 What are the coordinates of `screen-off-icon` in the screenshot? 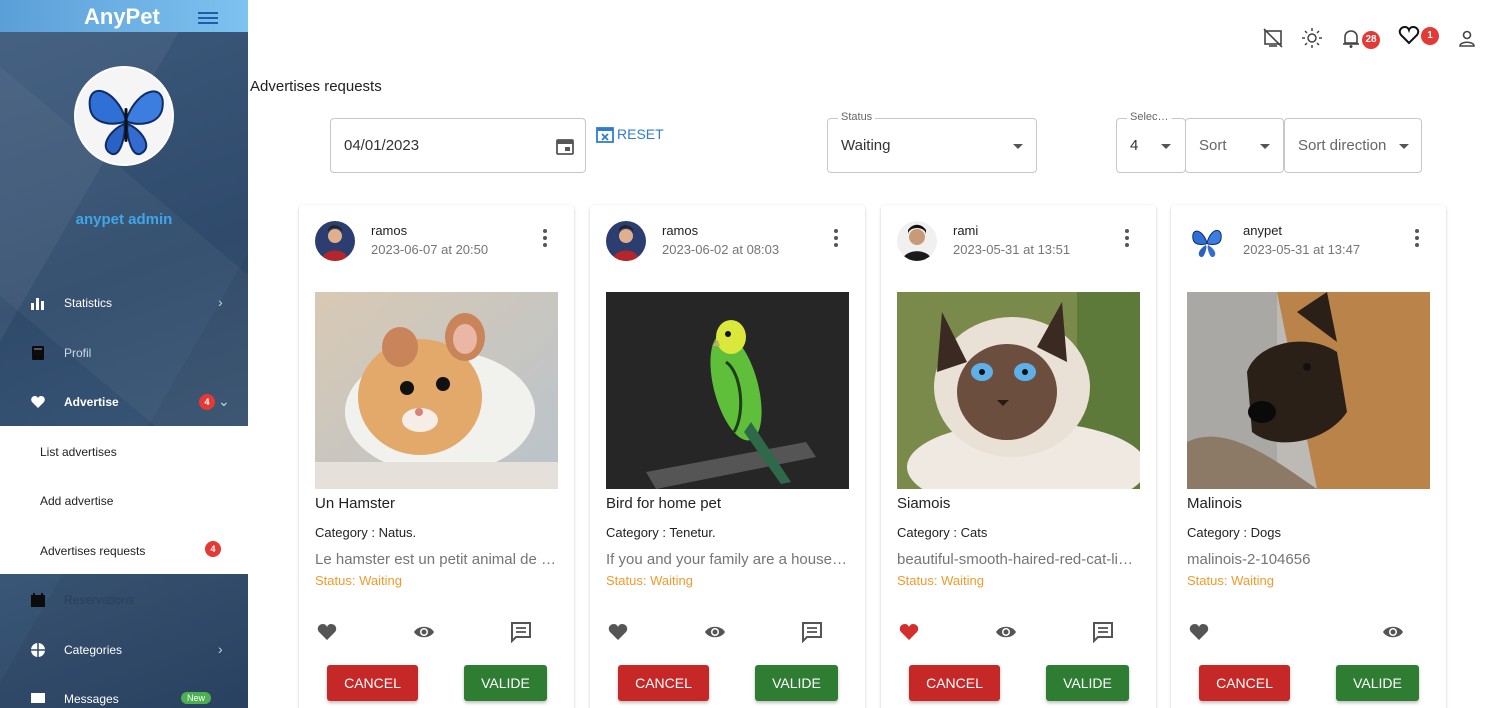 It's located at (1273, 38).